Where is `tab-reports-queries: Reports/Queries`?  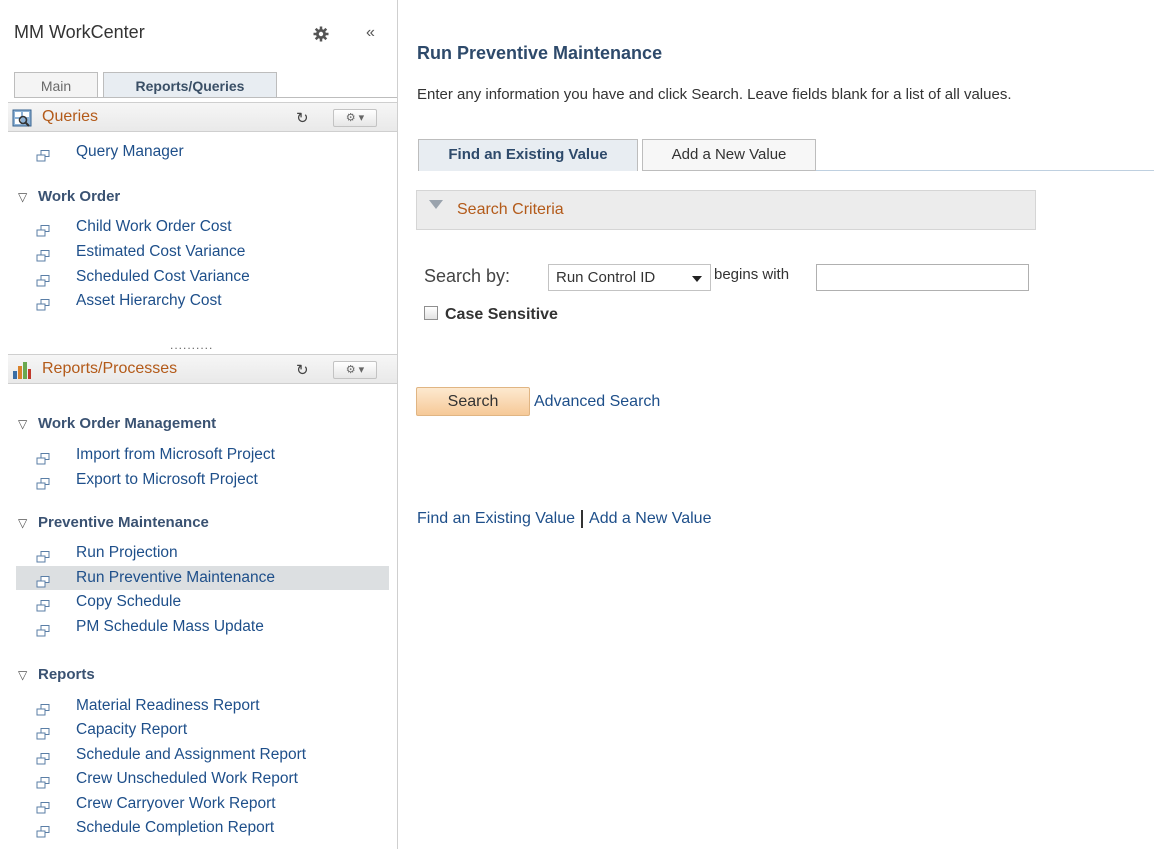 tab-reports-queries: Reports/Queries is located at coordinates (190, 85).